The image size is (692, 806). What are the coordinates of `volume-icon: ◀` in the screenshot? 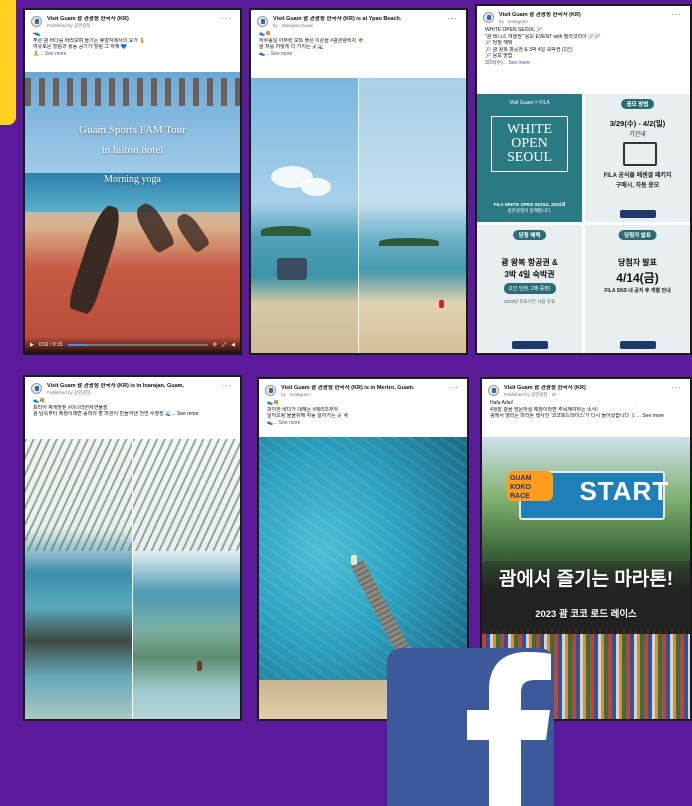 It's located at (233, 345).